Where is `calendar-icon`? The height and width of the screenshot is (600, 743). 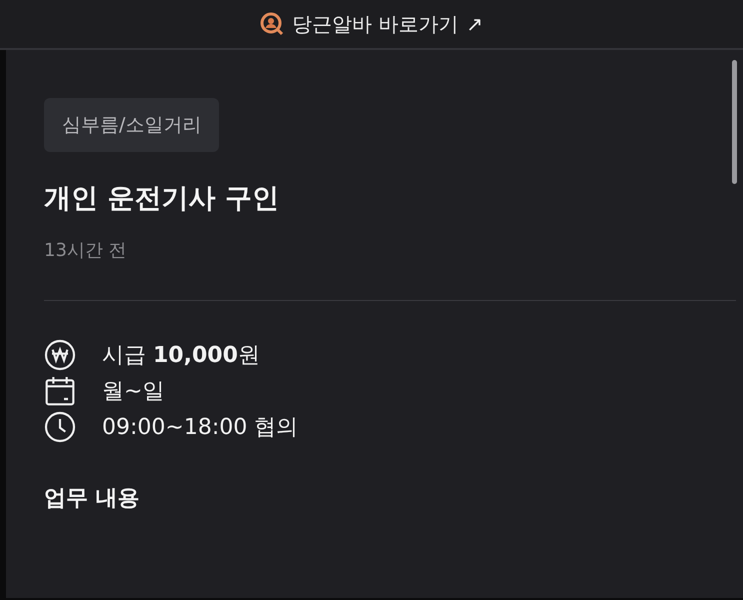 calendar-icon is located at coordinates (60, 391).